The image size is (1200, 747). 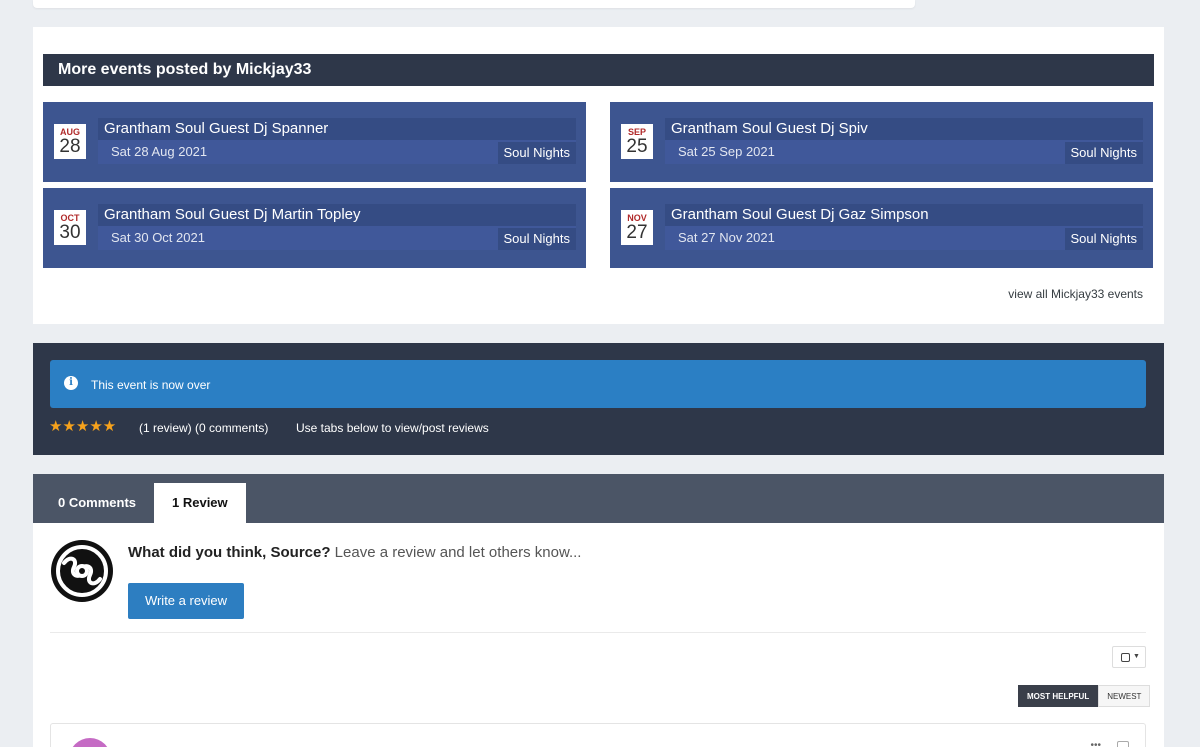 What do you see at coordinates (232, 215) in the screenshot?
I see `event-title: Grantham Soul Guest Dj Martin Topley` at bounding box center [232, 215].